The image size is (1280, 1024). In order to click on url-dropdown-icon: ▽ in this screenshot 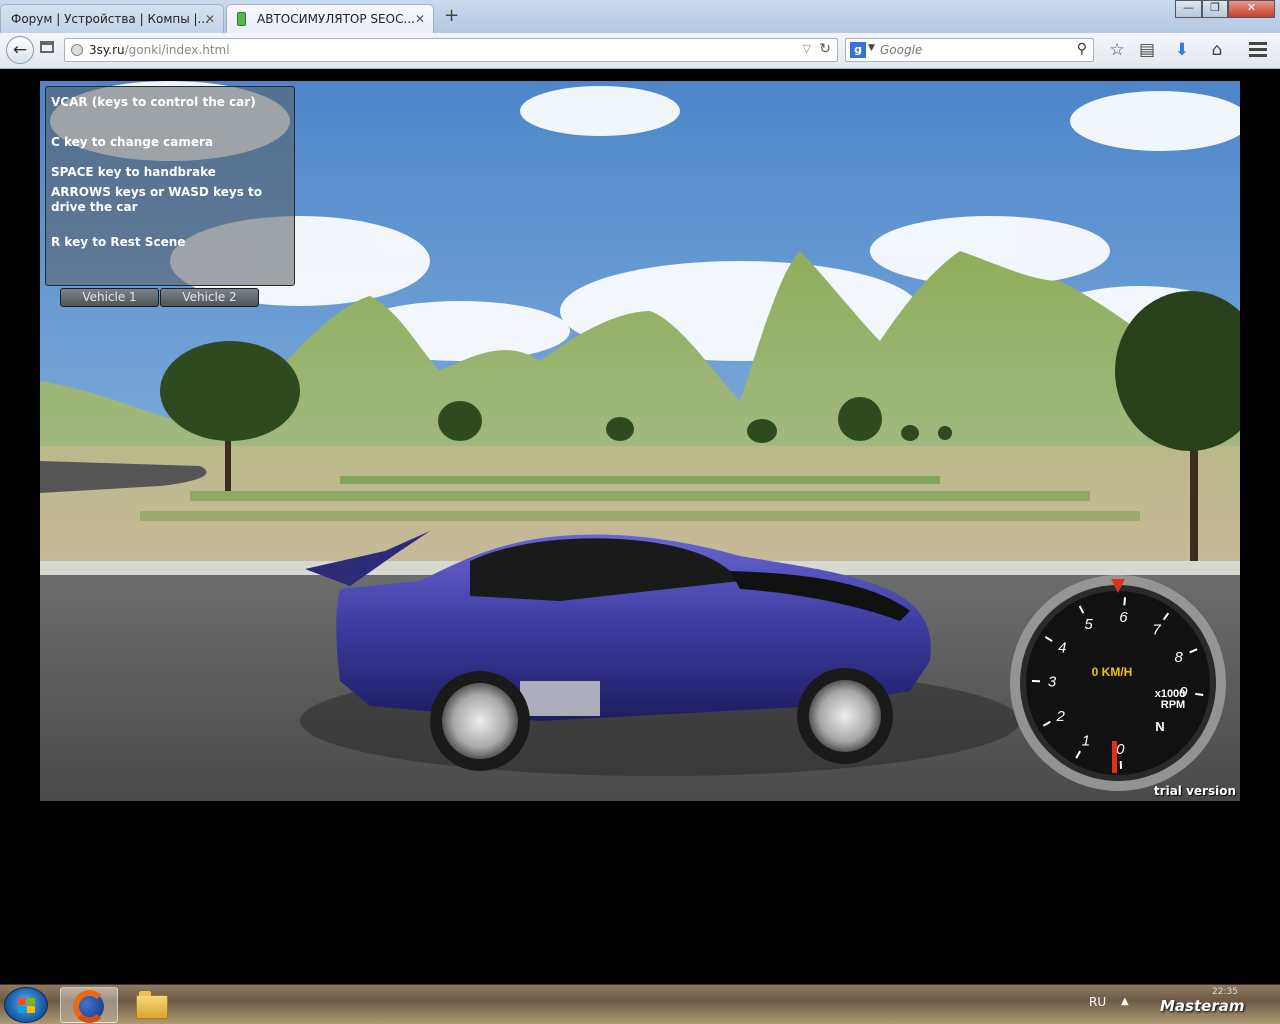, I will do `click(807, 48)`.